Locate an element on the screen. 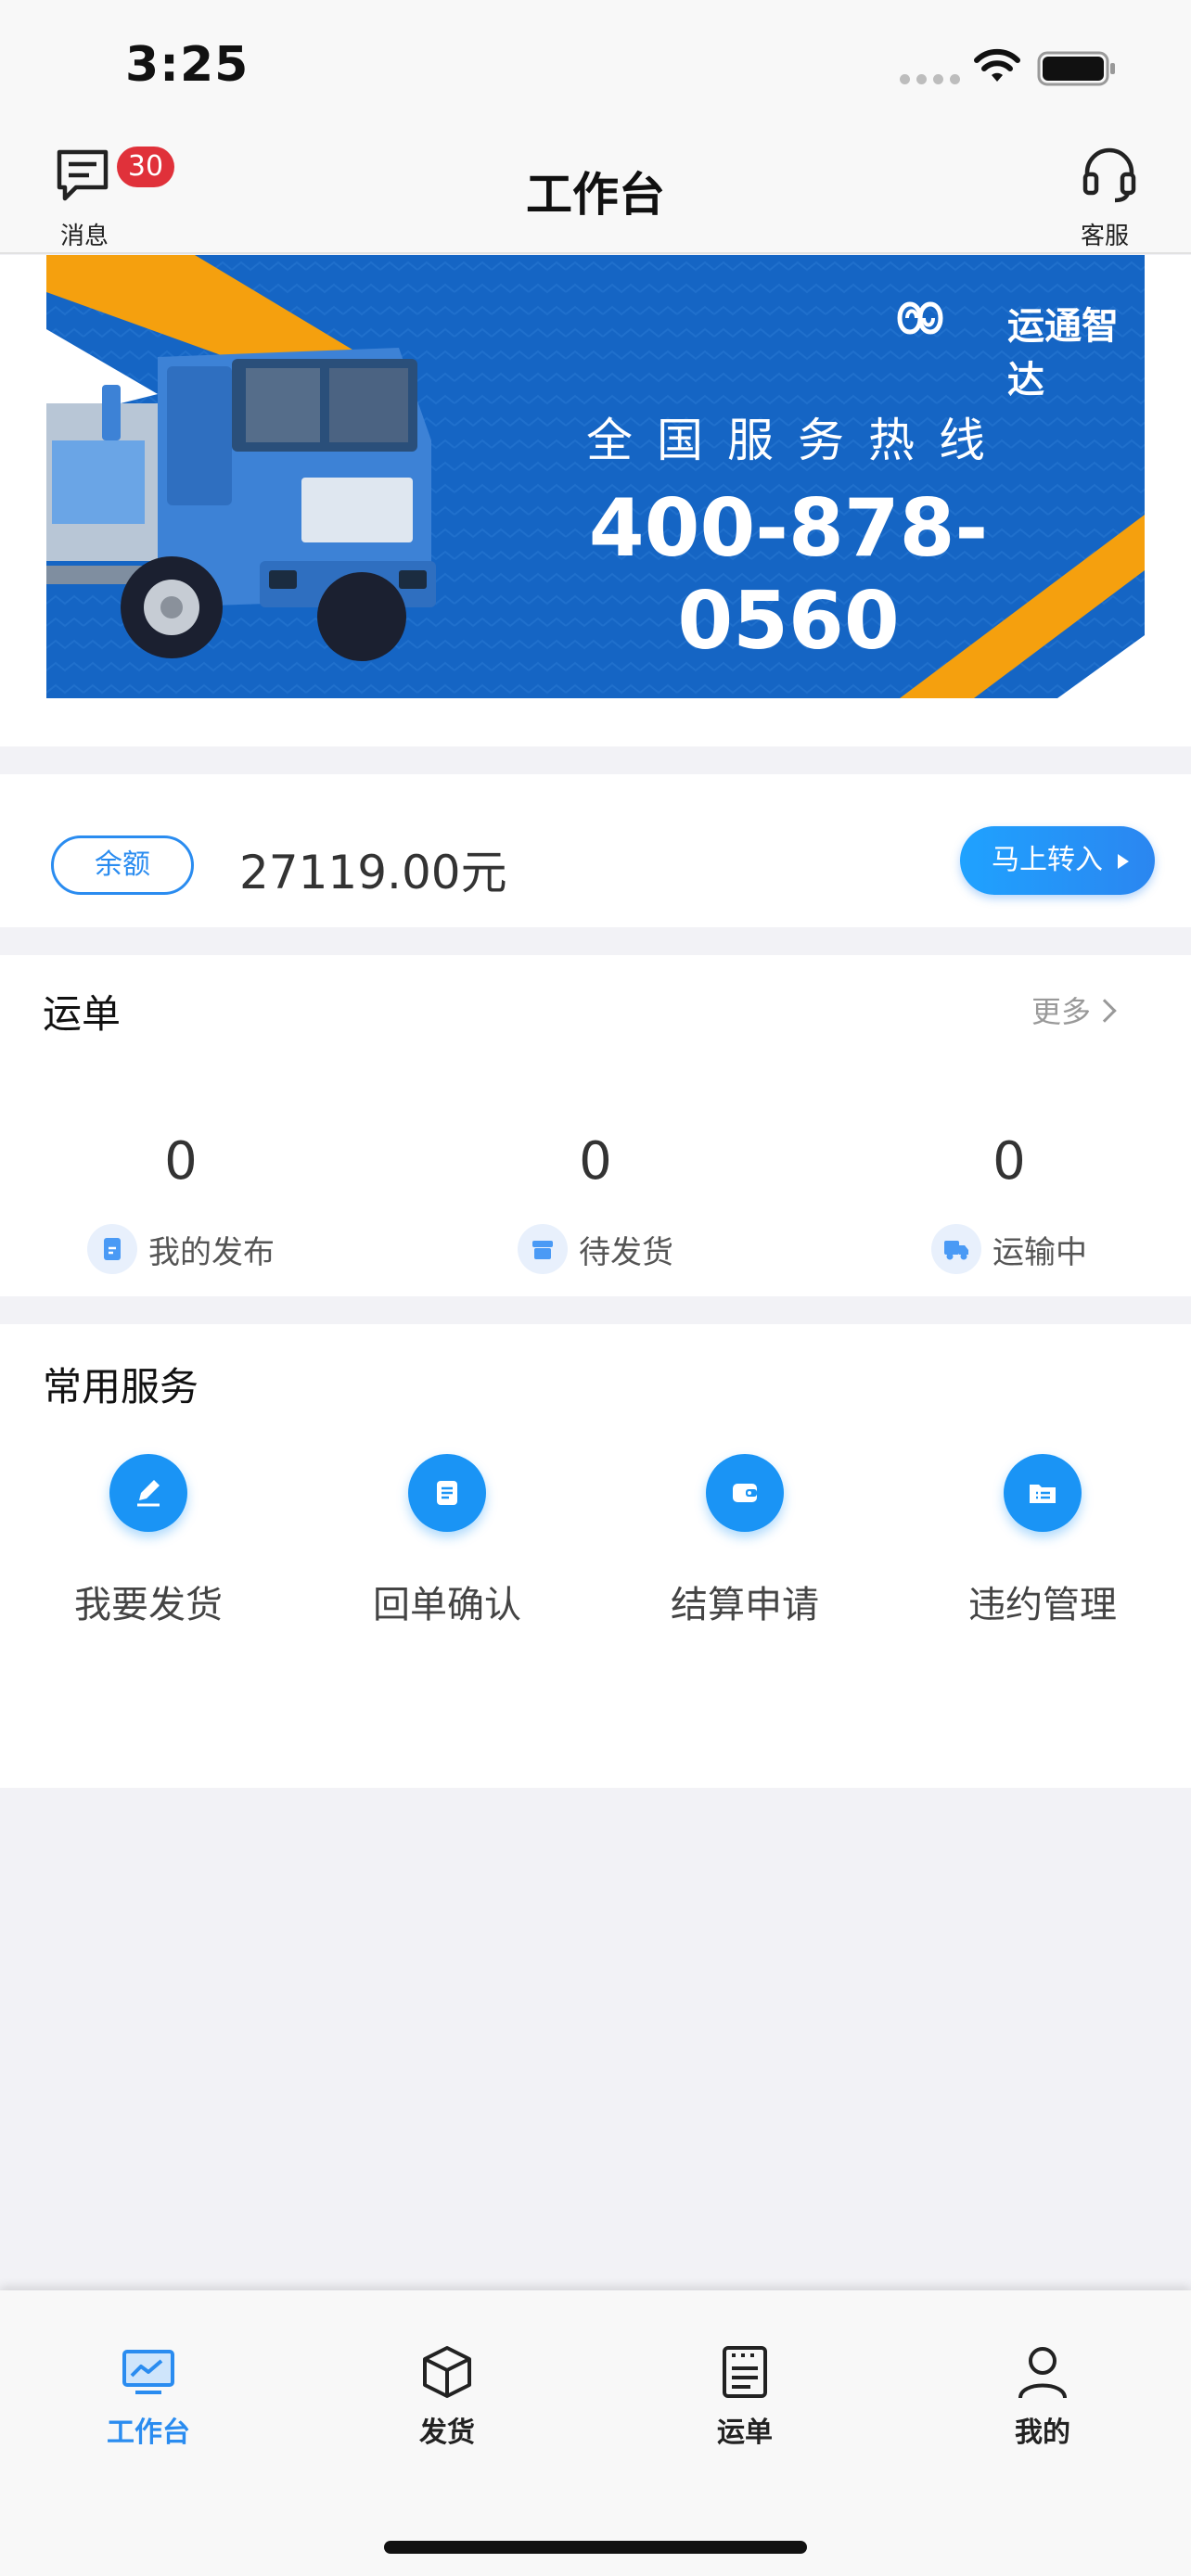  play-arrow-icon is located at coordinates (1123, 861).